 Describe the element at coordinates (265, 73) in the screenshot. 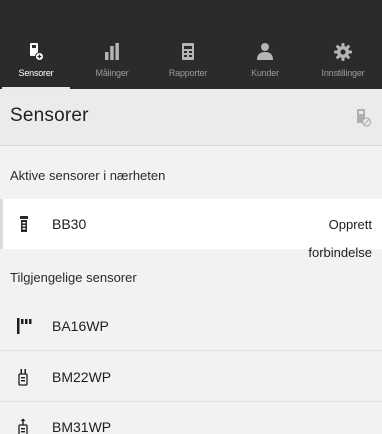

I see `tab-label: Kunder` at that location.